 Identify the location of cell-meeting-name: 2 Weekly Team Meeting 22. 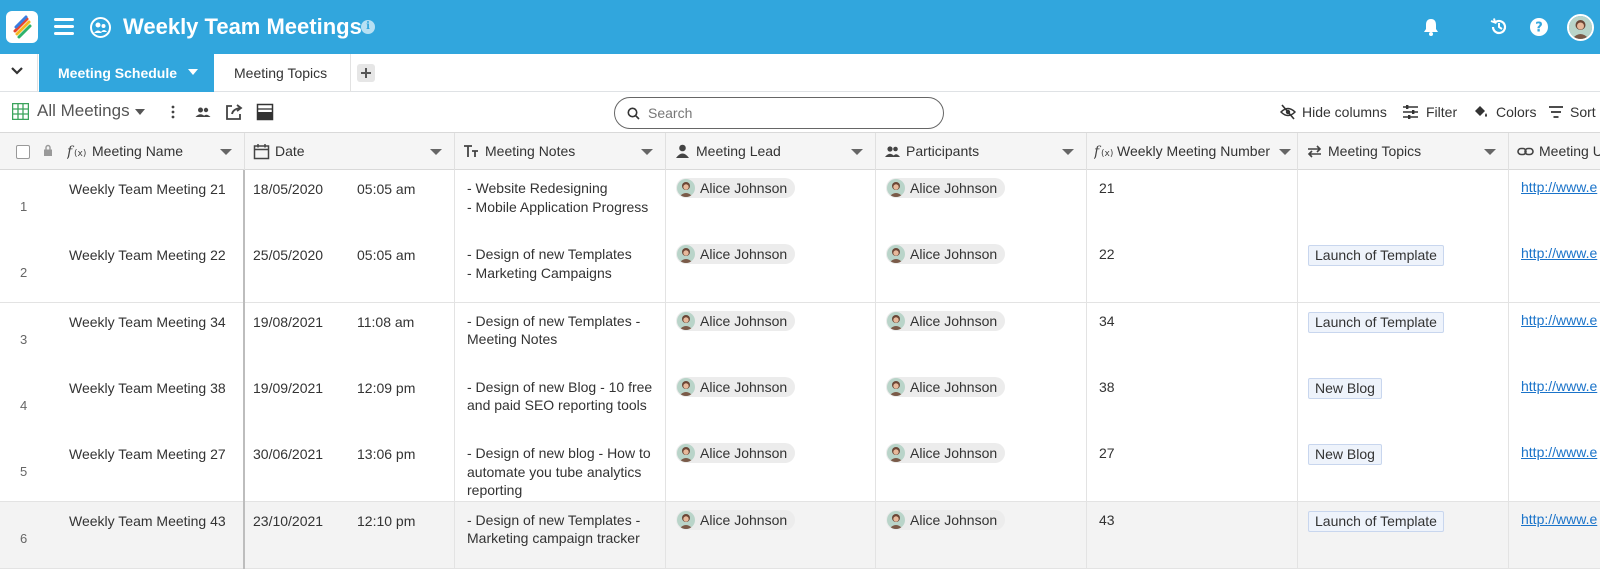
(122, 270).